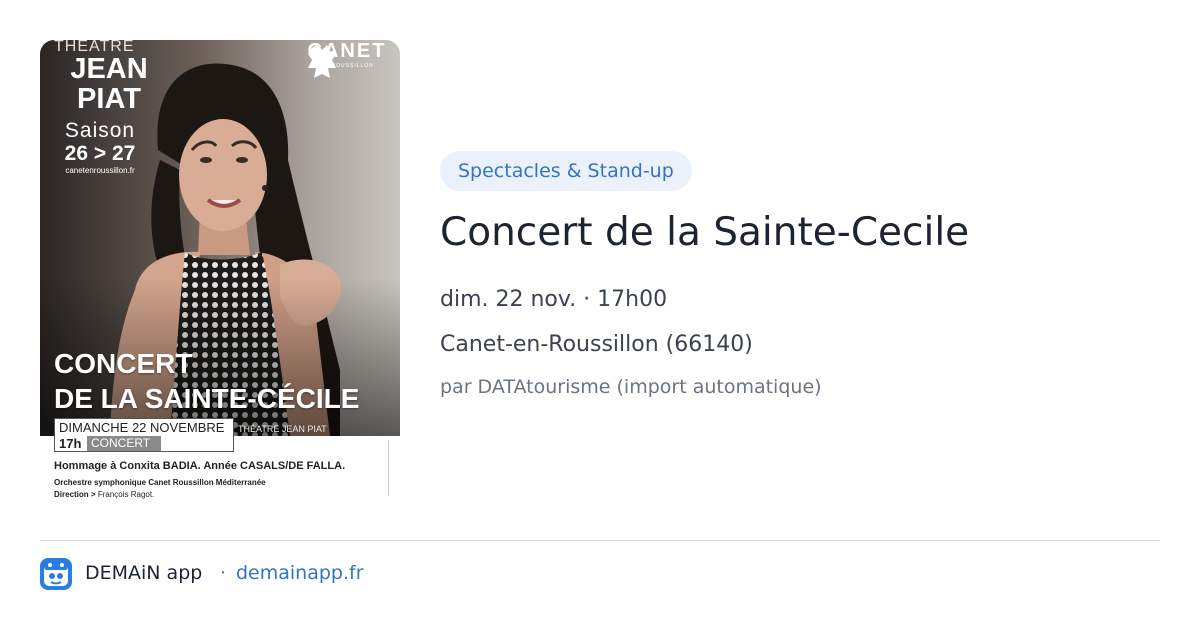 The height and width of the screenshot is (630, 1200). I want to click on event-location: Canet-en-Roussillon (66140), so click(596, 344).